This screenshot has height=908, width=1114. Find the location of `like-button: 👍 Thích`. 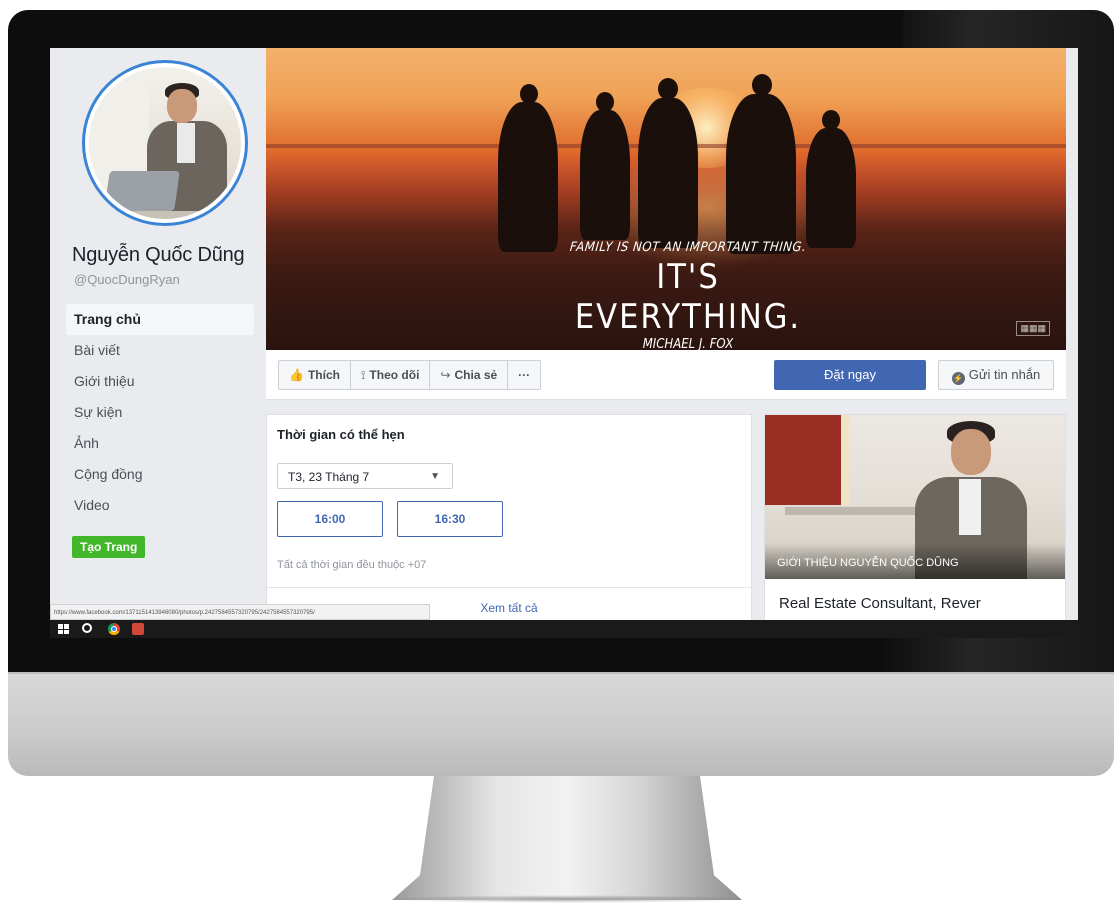

like-button: 👍 Thích is located at coordinates (315, 375).